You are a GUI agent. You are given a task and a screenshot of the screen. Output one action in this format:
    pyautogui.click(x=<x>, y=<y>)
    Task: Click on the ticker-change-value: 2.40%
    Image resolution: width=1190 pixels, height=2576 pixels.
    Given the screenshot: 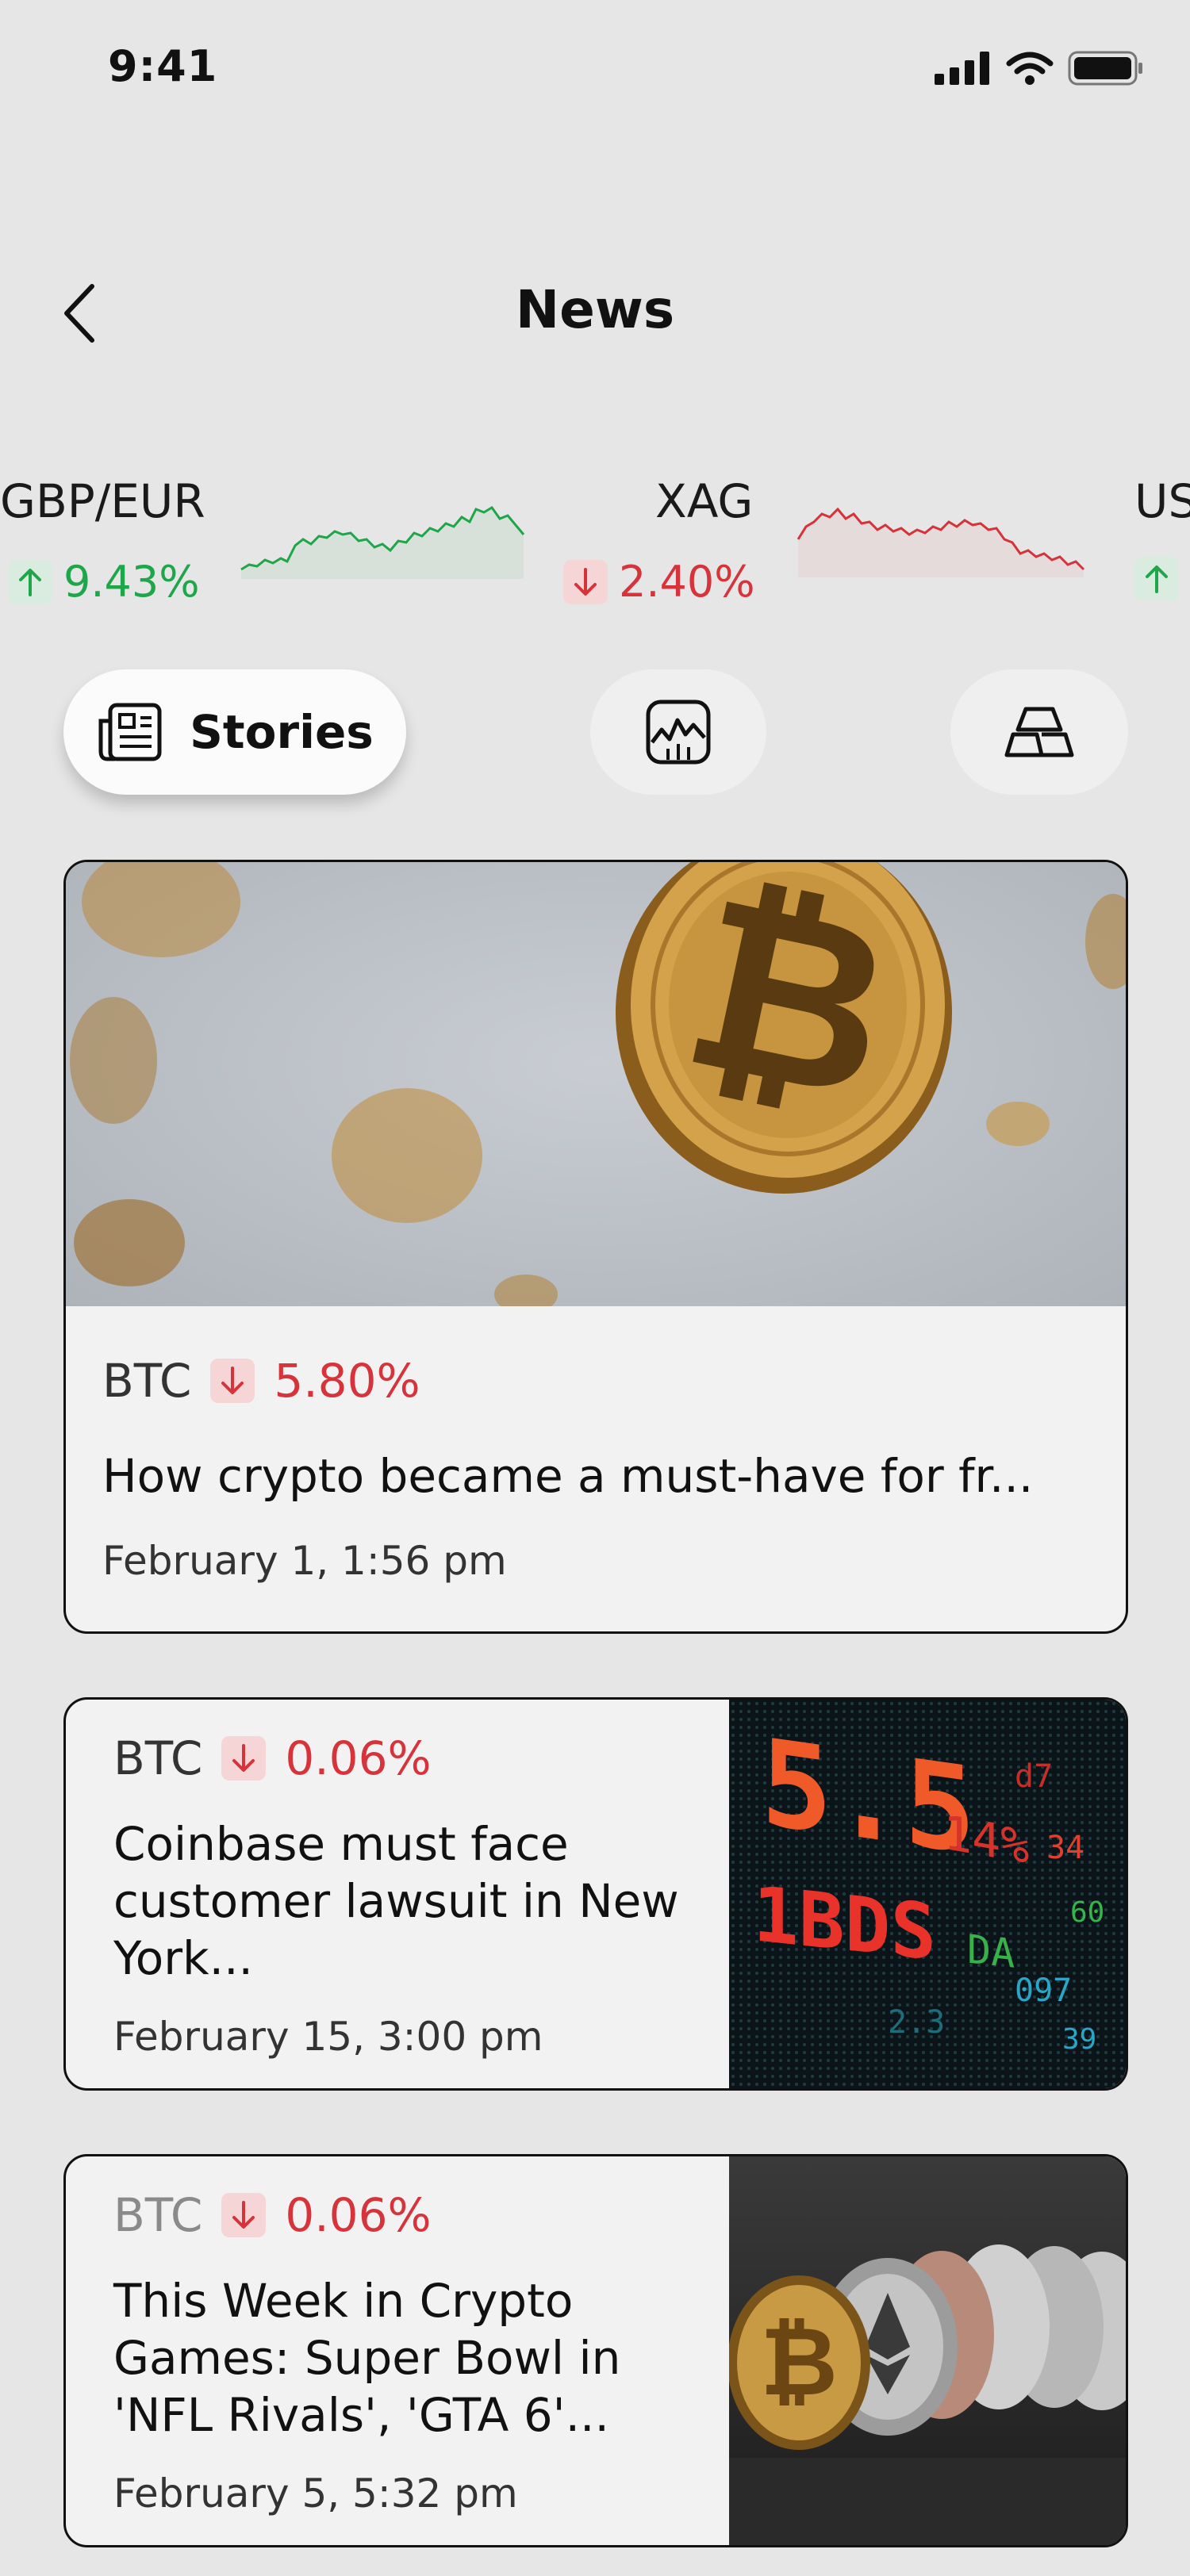 What is the action you would take?
    pyautogui.click(x=687, y=582)
    